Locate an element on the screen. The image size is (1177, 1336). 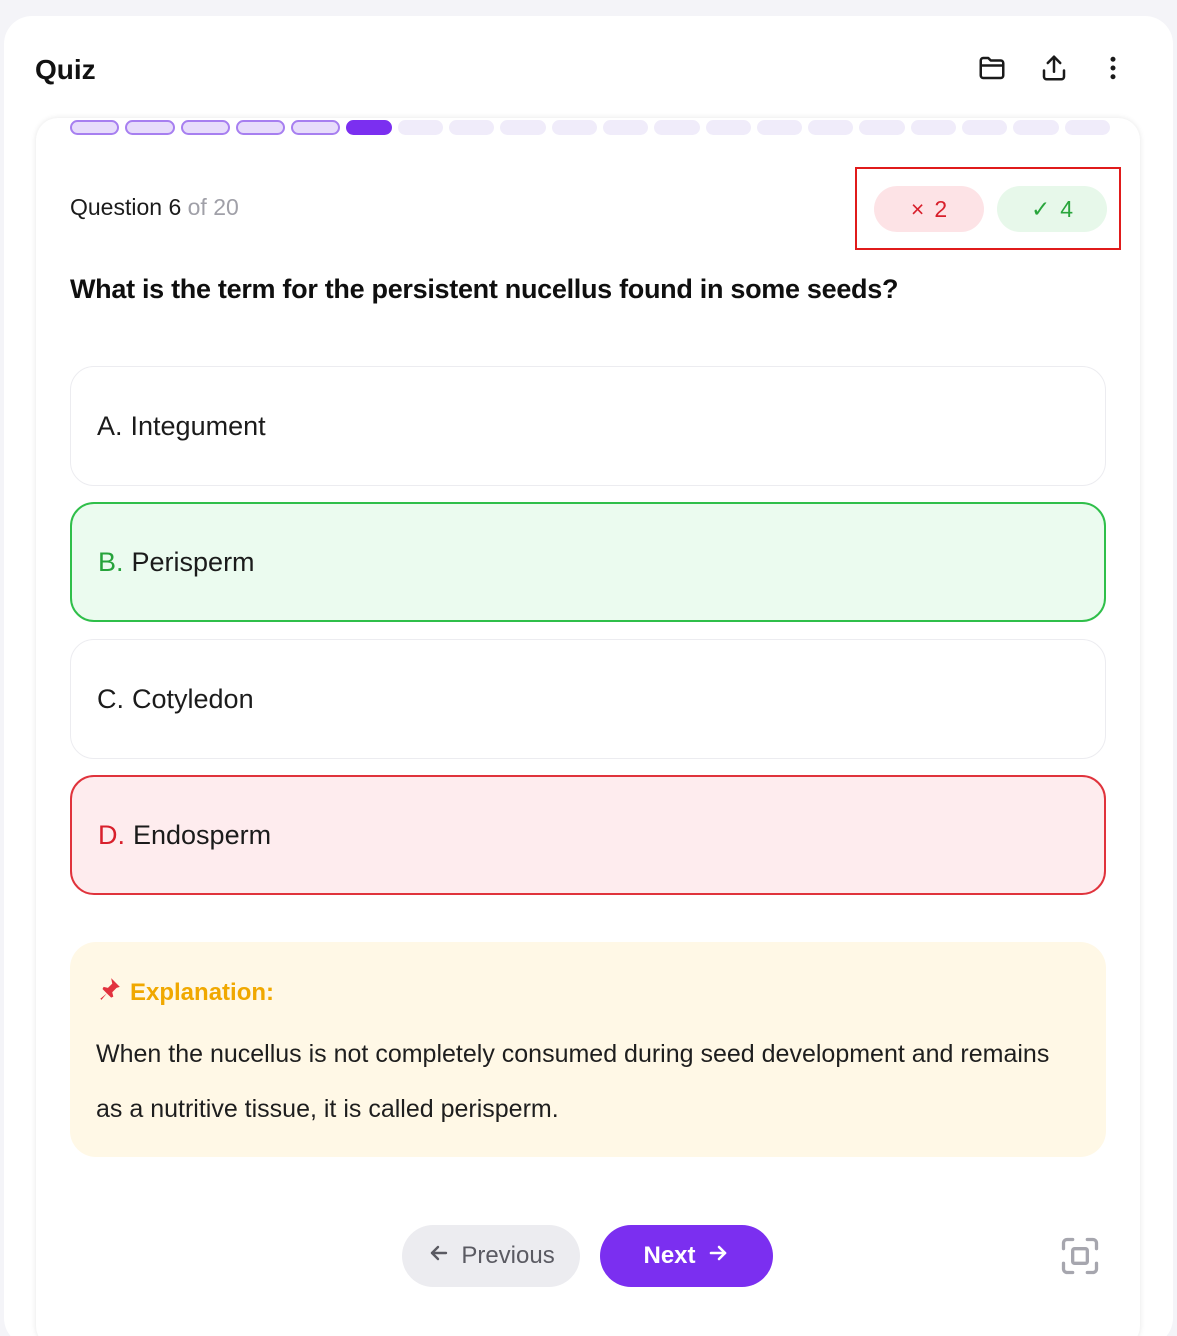
previous-button: Previous is located at coordinates (491, 1256).